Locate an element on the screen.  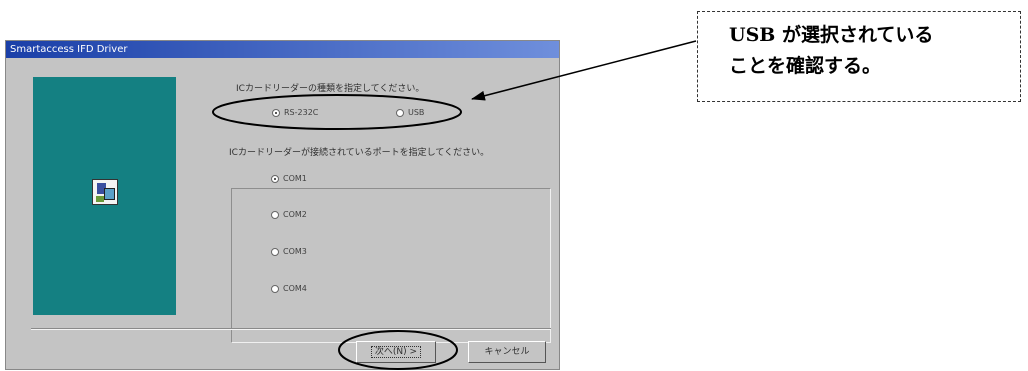
callout-arrow is located at coordinates (584, 70).